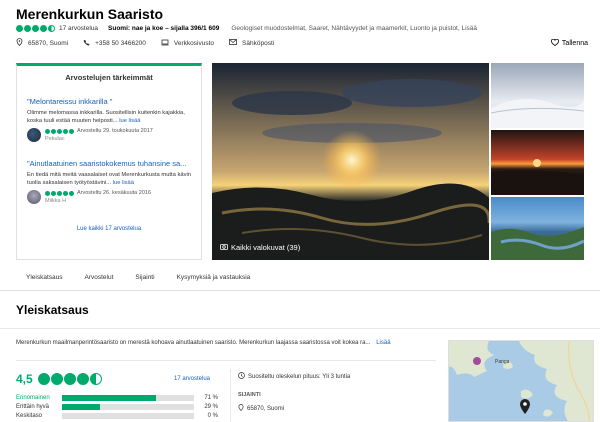 The width and height of the screenshot is (600, 422). I want to click on page-title: Merenkurkun Saaristo, so click(90, 14).